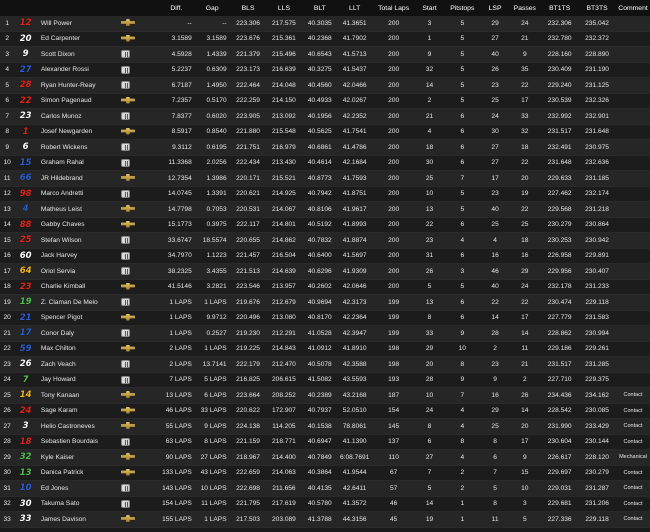 The height and width of the screenshot is (532, 650). What do you see at coordinates (212, 8) in the screenshot?
I see `header-gap: Gap` at bounding box center [212, 8].